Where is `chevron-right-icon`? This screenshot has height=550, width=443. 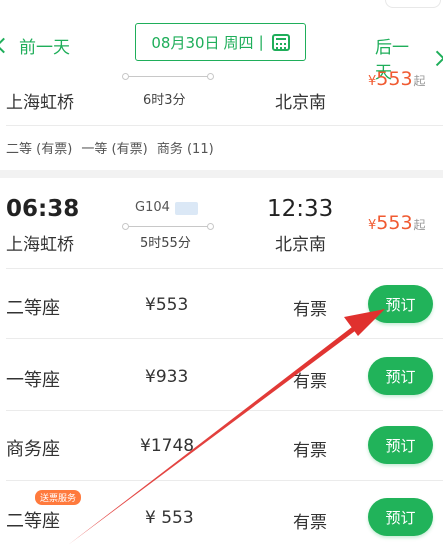 chevron-right-icon is located at coordinates (436, 58).